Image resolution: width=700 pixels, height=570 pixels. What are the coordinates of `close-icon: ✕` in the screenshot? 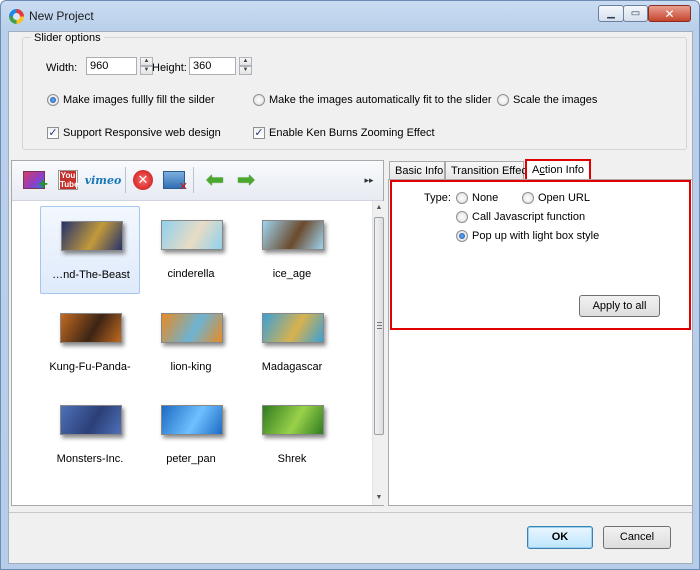 It's located at (669, 13).